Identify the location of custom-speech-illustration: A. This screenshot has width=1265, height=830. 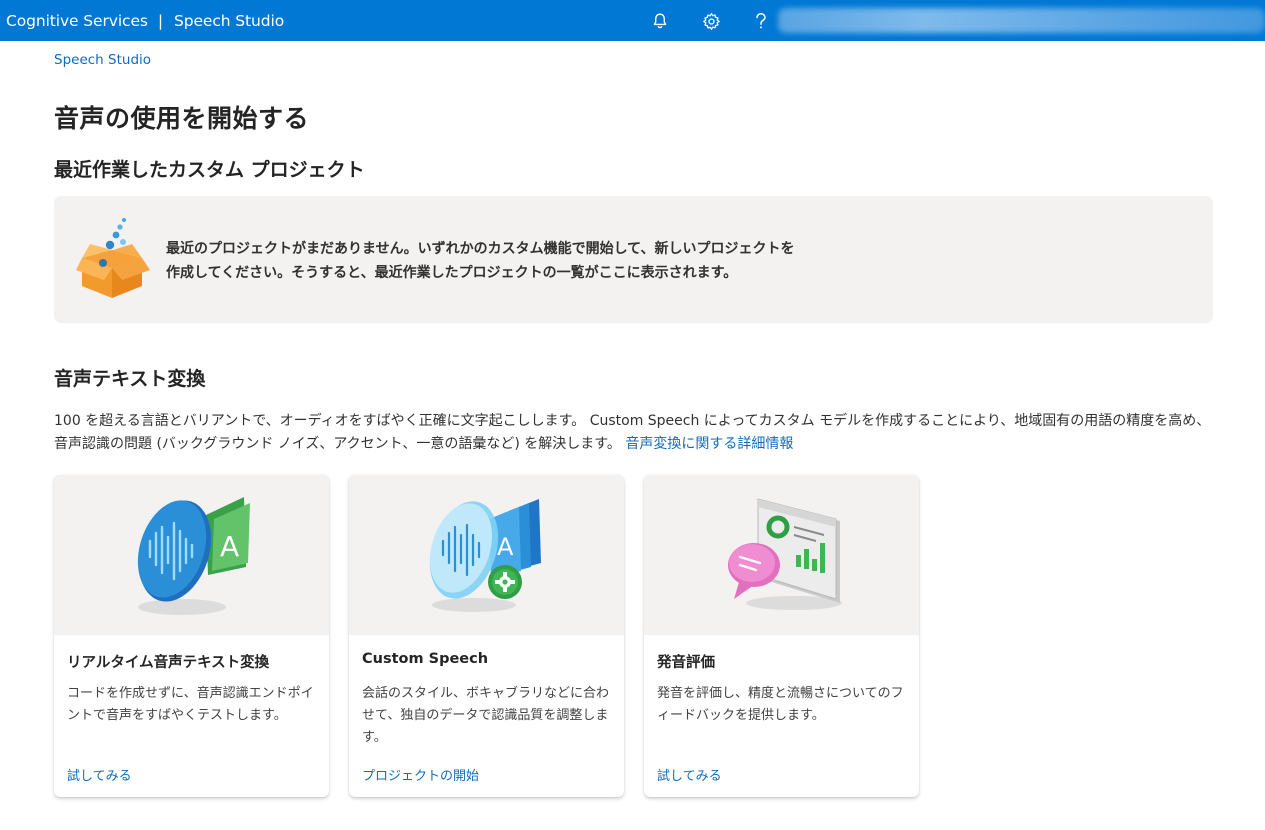
(485, 555).